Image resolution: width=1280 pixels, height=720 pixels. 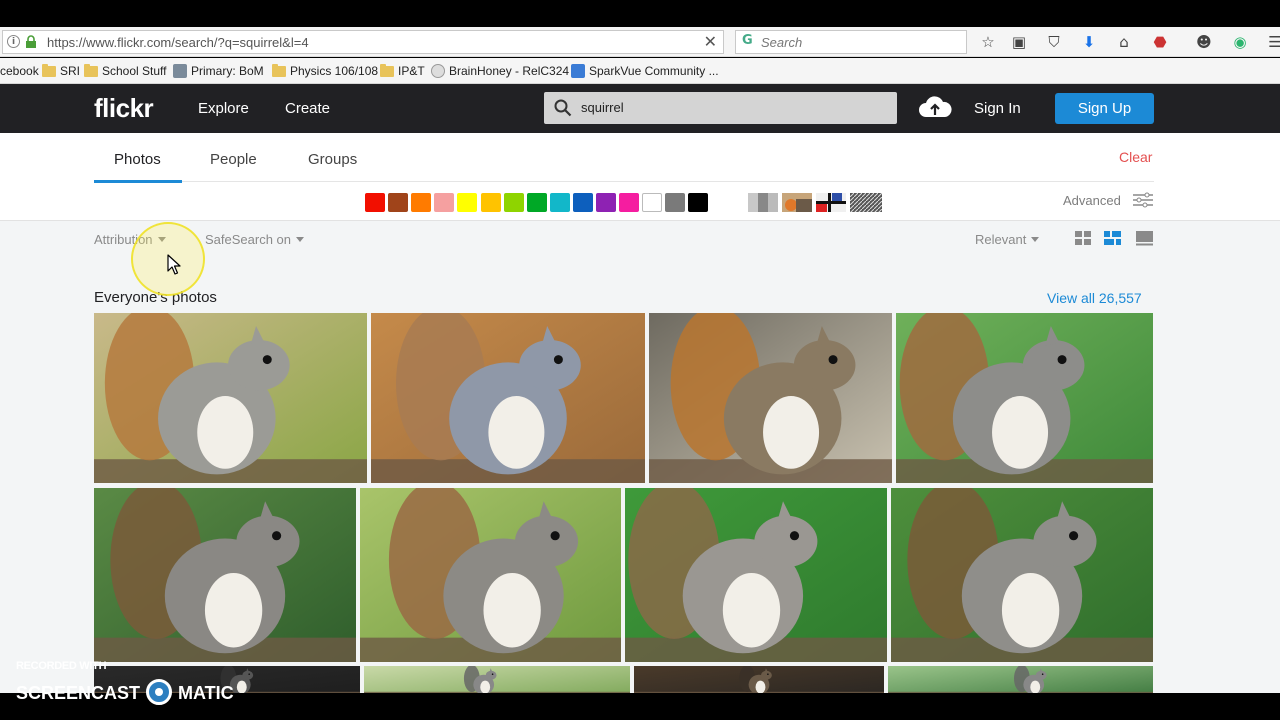 What do you see at coordinates (1124, 42) in the screenshot?
I see `home-icon: ⌂` at bounding box center [1124, 42].